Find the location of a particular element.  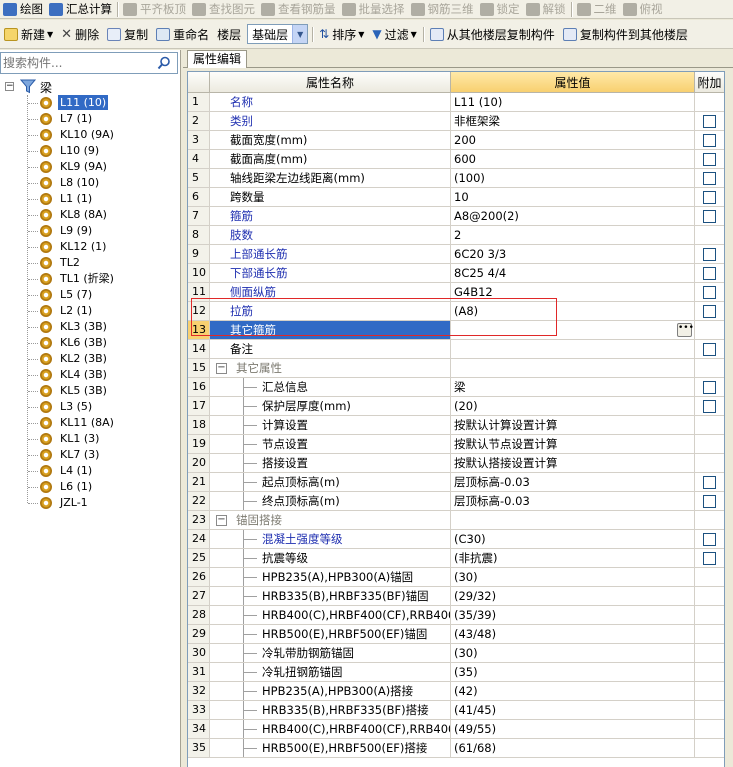

toolbar-button-9: 二维 is located at coordinates (597, 9).